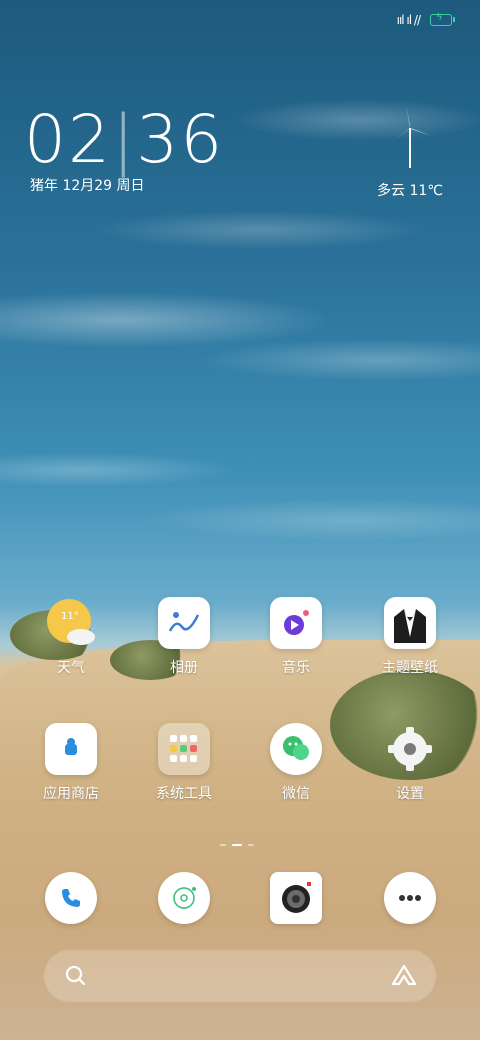  What do you see at coordinates (296, 668) in the screenshot?
I see `app-label: 音乐` at bounding box center [296, 668].